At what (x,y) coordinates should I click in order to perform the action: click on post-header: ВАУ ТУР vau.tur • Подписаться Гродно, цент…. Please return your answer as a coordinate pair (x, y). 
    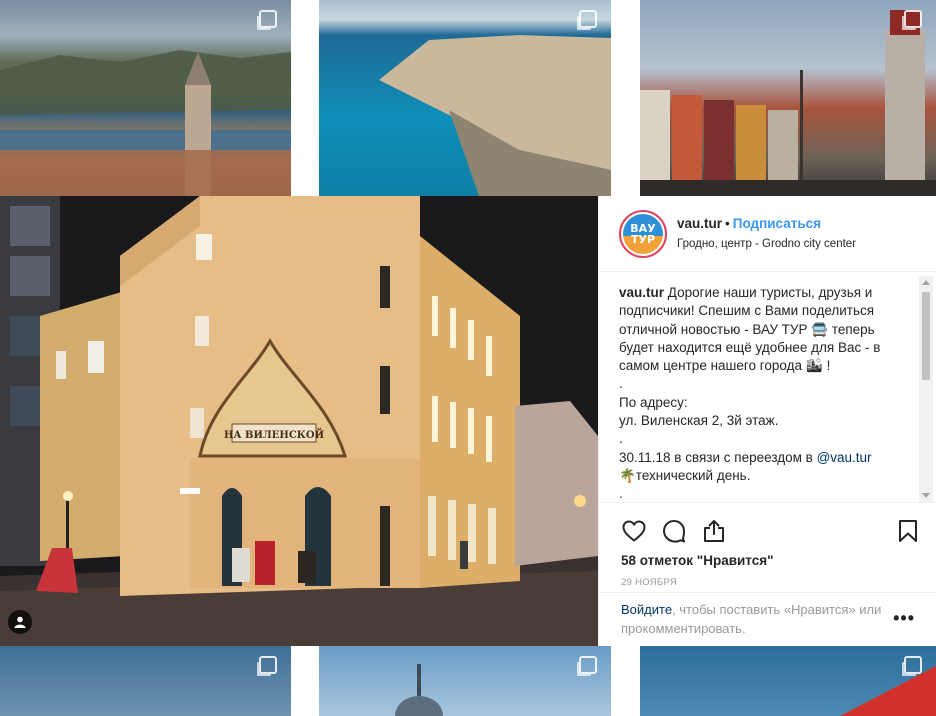
    Looking at the image, I should click on (767, 234).